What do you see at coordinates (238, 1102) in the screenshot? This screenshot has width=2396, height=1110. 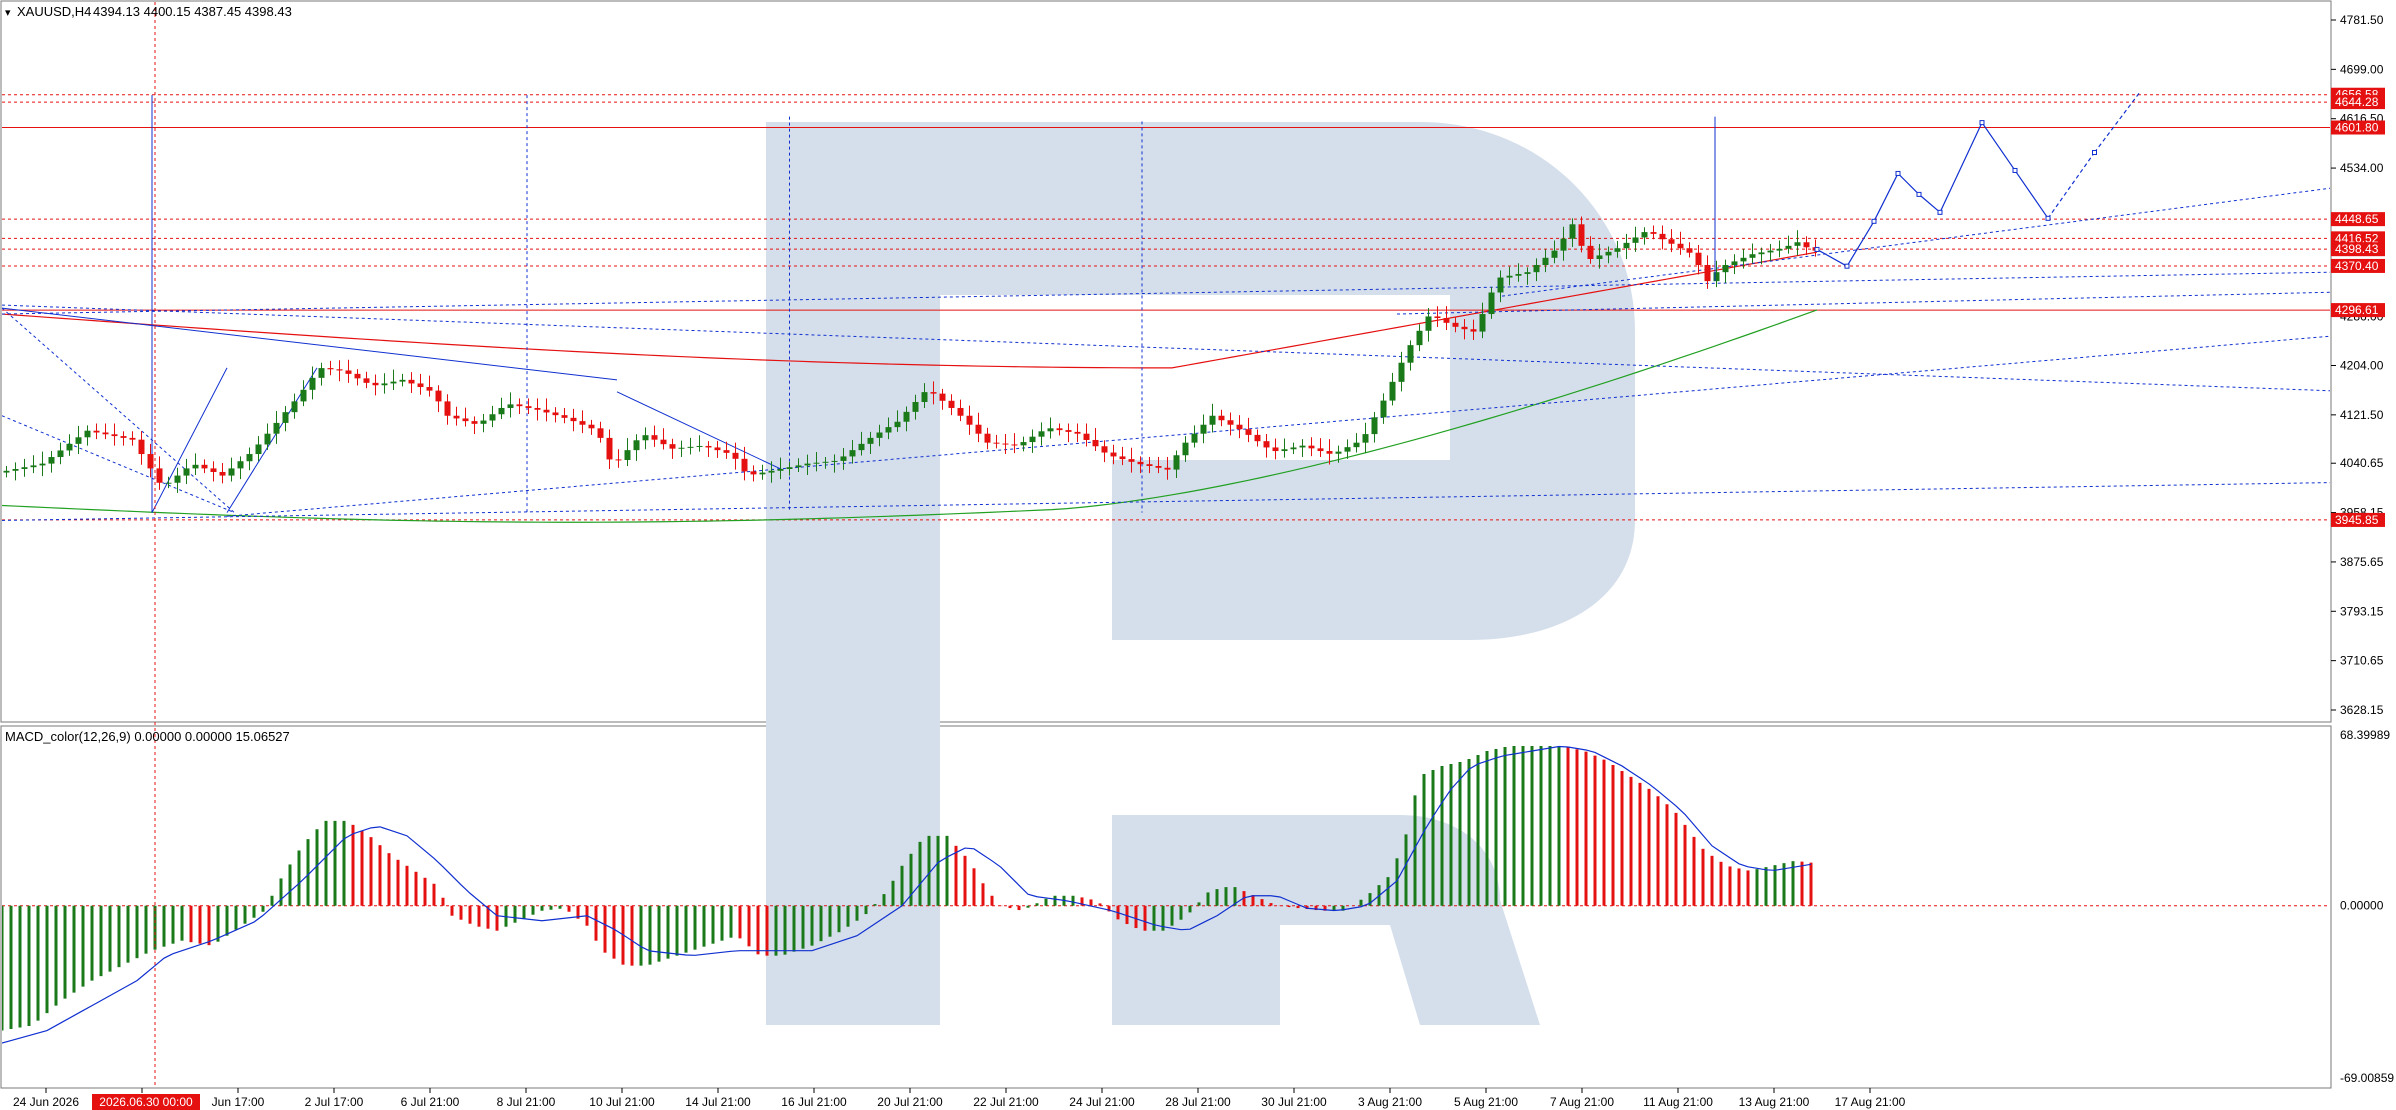 I see `x-tick-label: Jun 17:00` at bounding box center [238, 1102].